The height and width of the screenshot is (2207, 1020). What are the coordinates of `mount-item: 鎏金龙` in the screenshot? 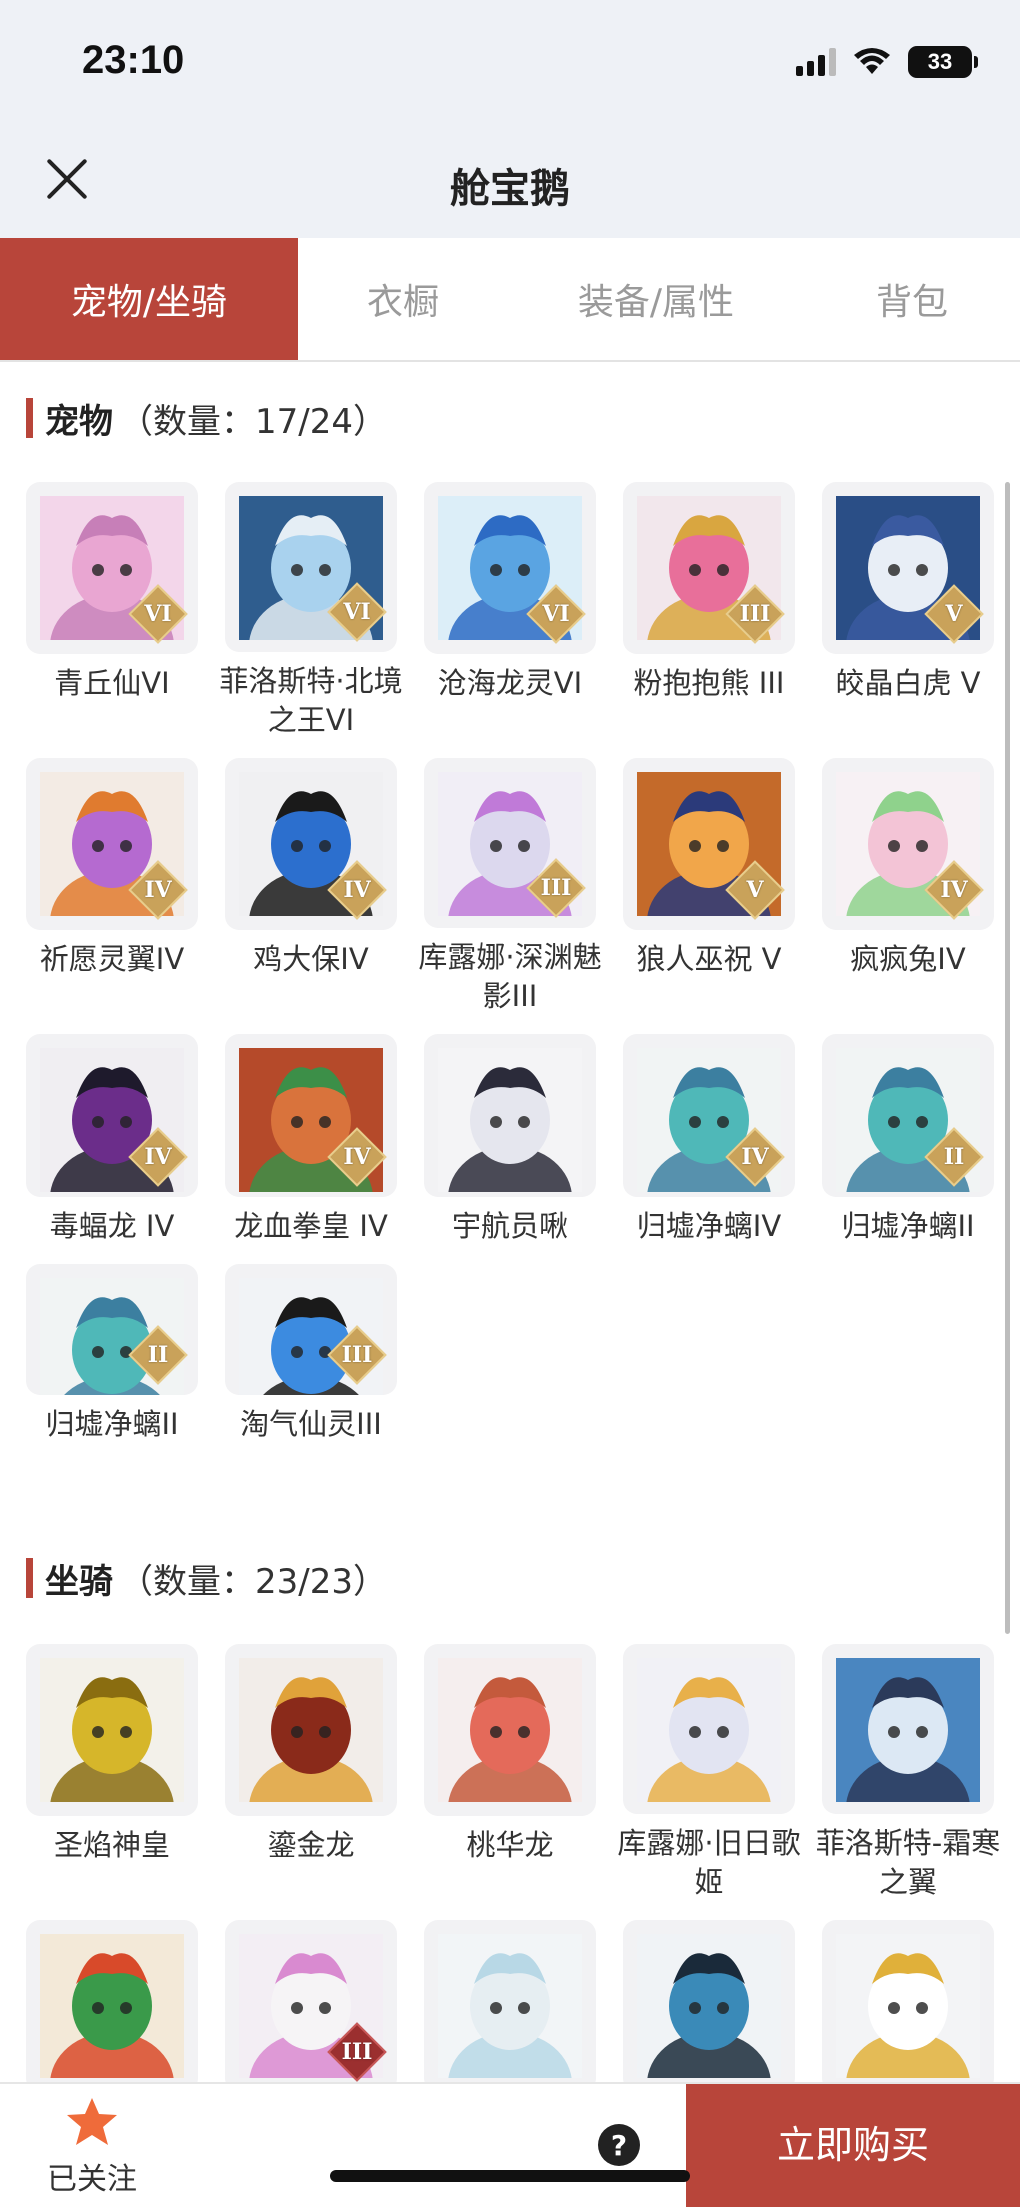 It's located at (311, 1773).